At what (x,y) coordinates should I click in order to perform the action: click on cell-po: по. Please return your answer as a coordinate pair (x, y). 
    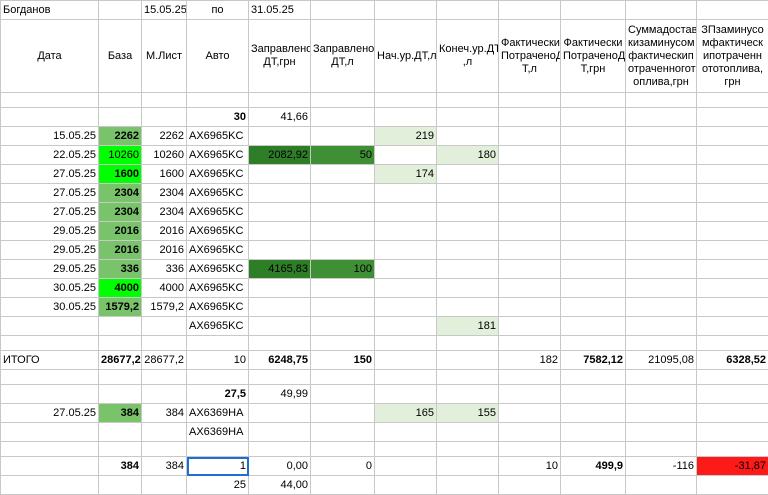
    Looking at the image, I should click on (218, 10).